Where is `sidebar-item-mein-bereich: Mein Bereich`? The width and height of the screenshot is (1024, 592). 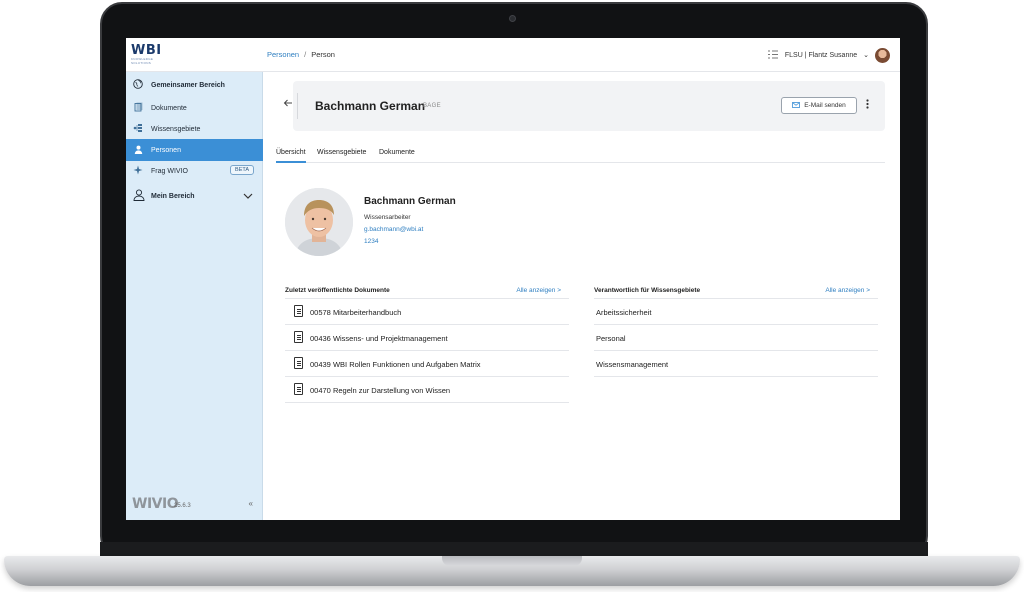
sidebar-item-mein-bereich: Mein Bereich is located at coordinates (194, 196).